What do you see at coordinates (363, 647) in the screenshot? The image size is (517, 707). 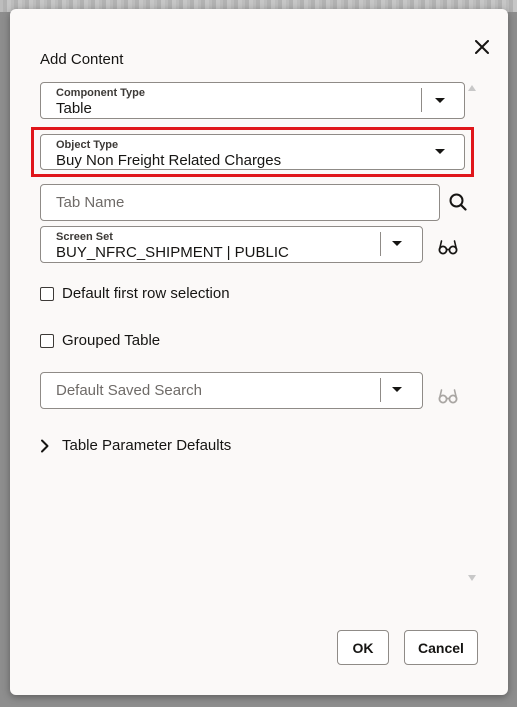 I see `ok-button: OK` at bounding box center [363, 647].